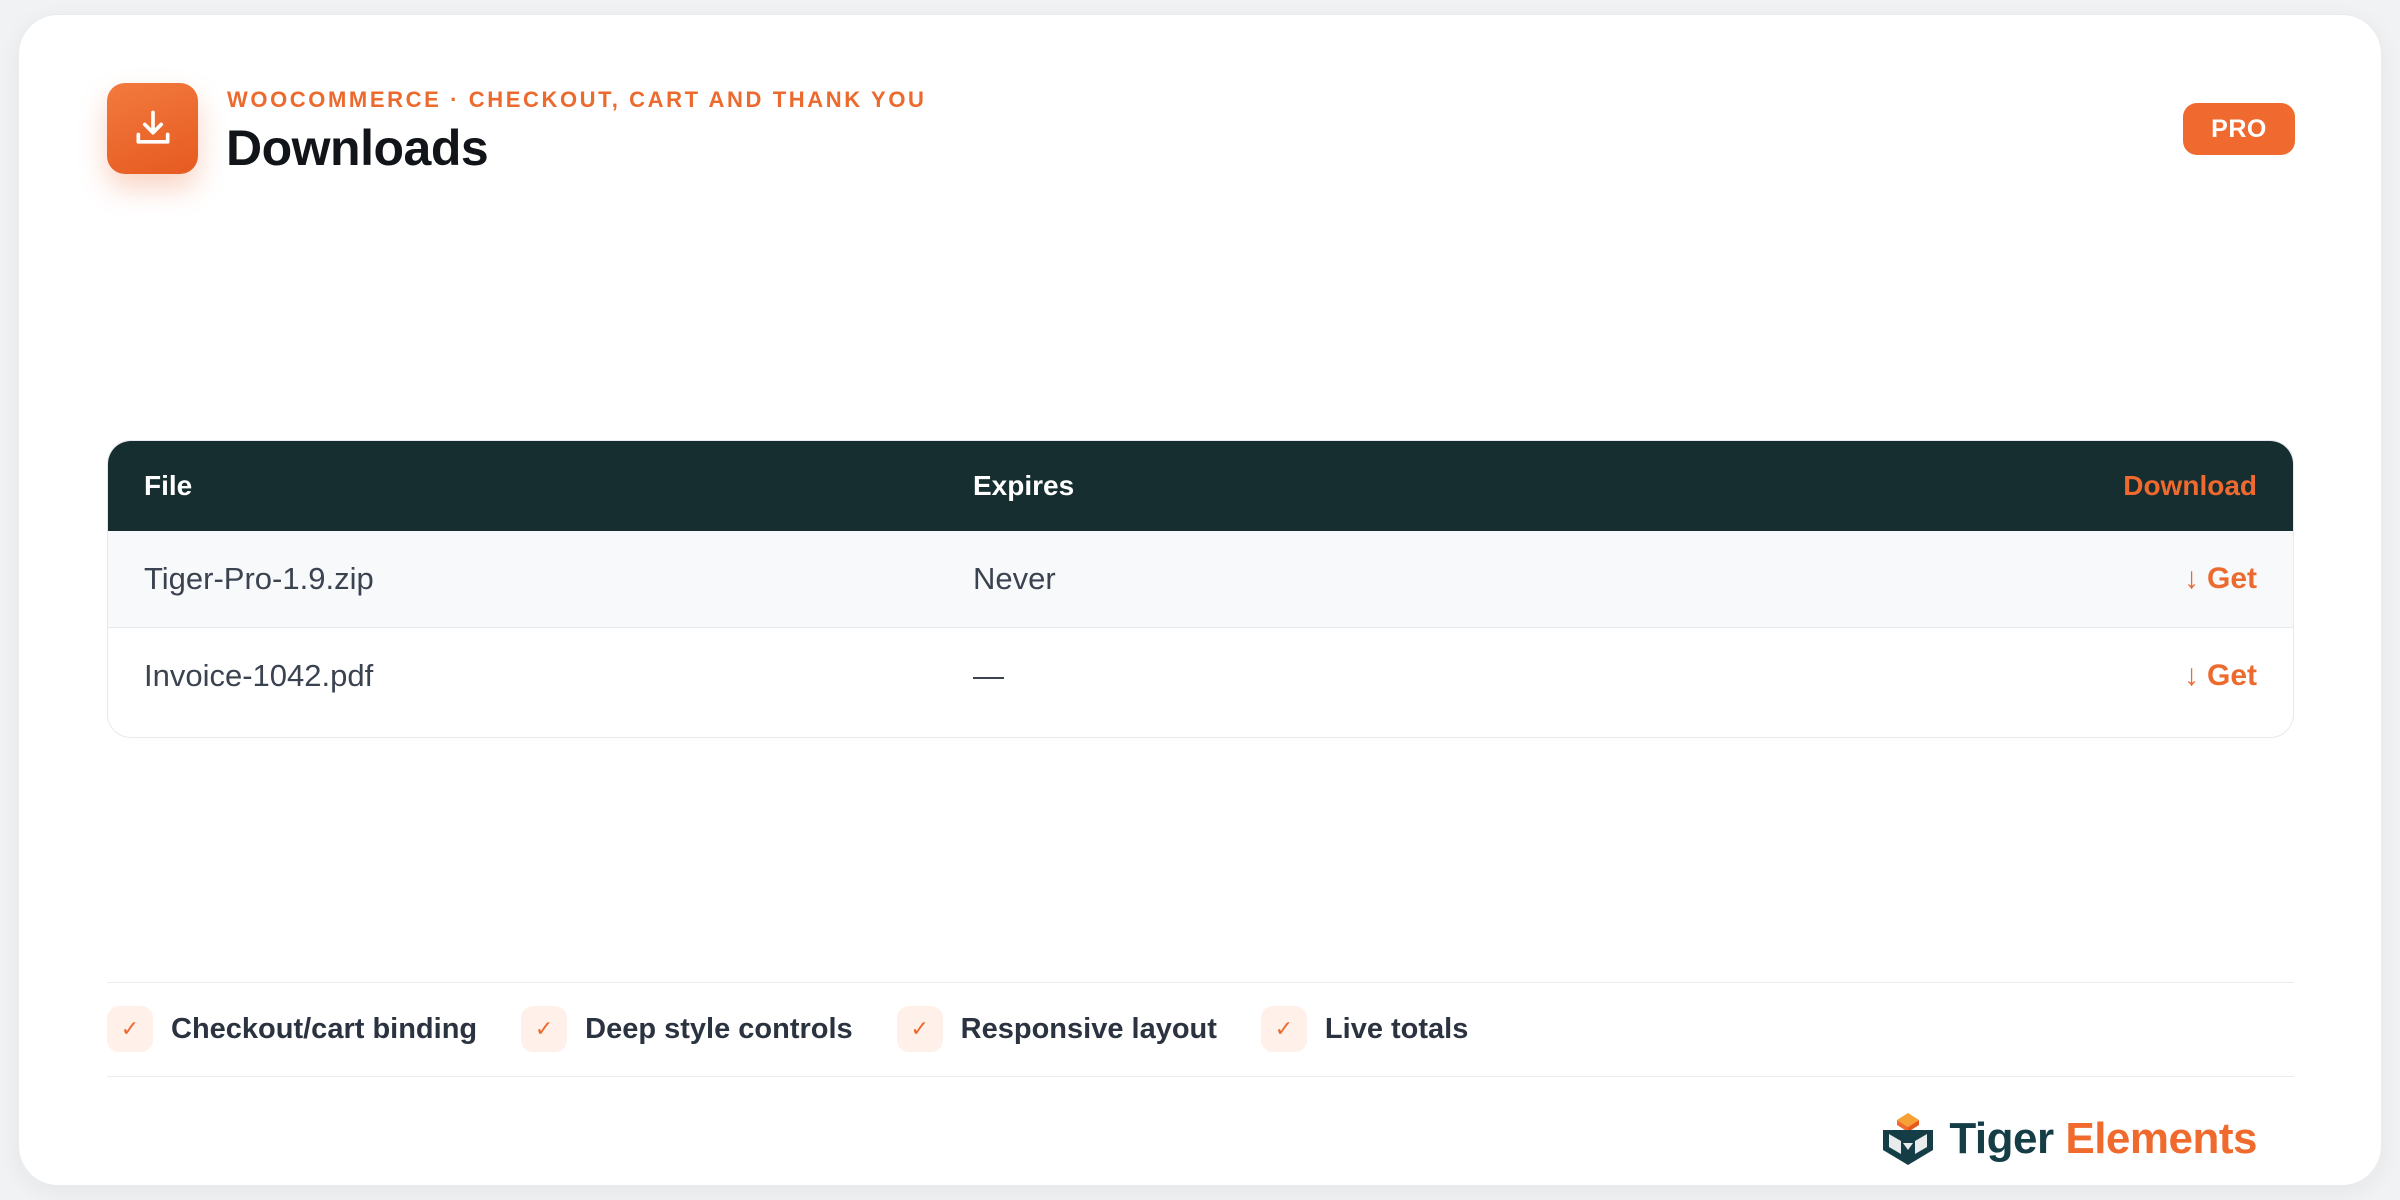  I want to click on feature-item: ✓ Responsive layout, so click(1056, 1029).